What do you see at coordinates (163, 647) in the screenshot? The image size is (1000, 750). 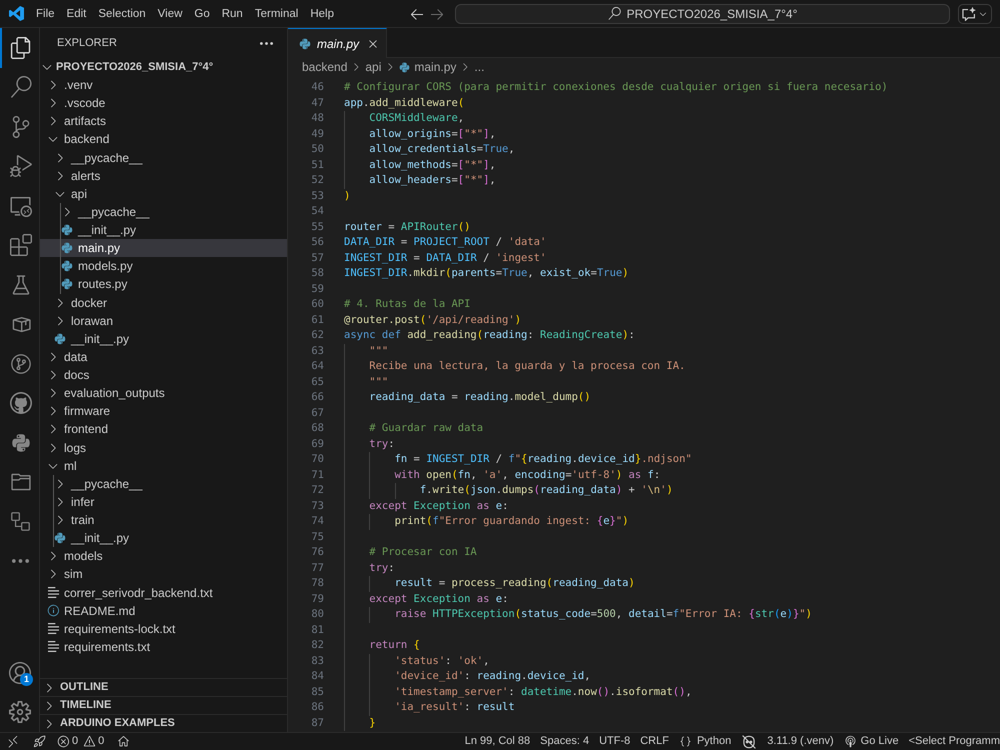 I see `tree-item: requirements.txt` at bounding box center [163, 647].